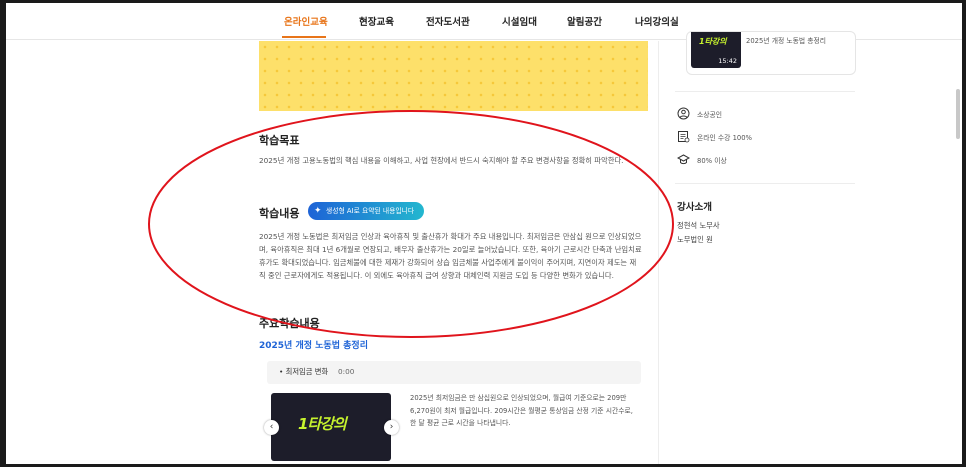 Image resolution: width=966 pixels, height=467 pixels. Describe the element at coordinates (710, 115) in the screenshot. I see `info-target-text: 소상공인` at that location.